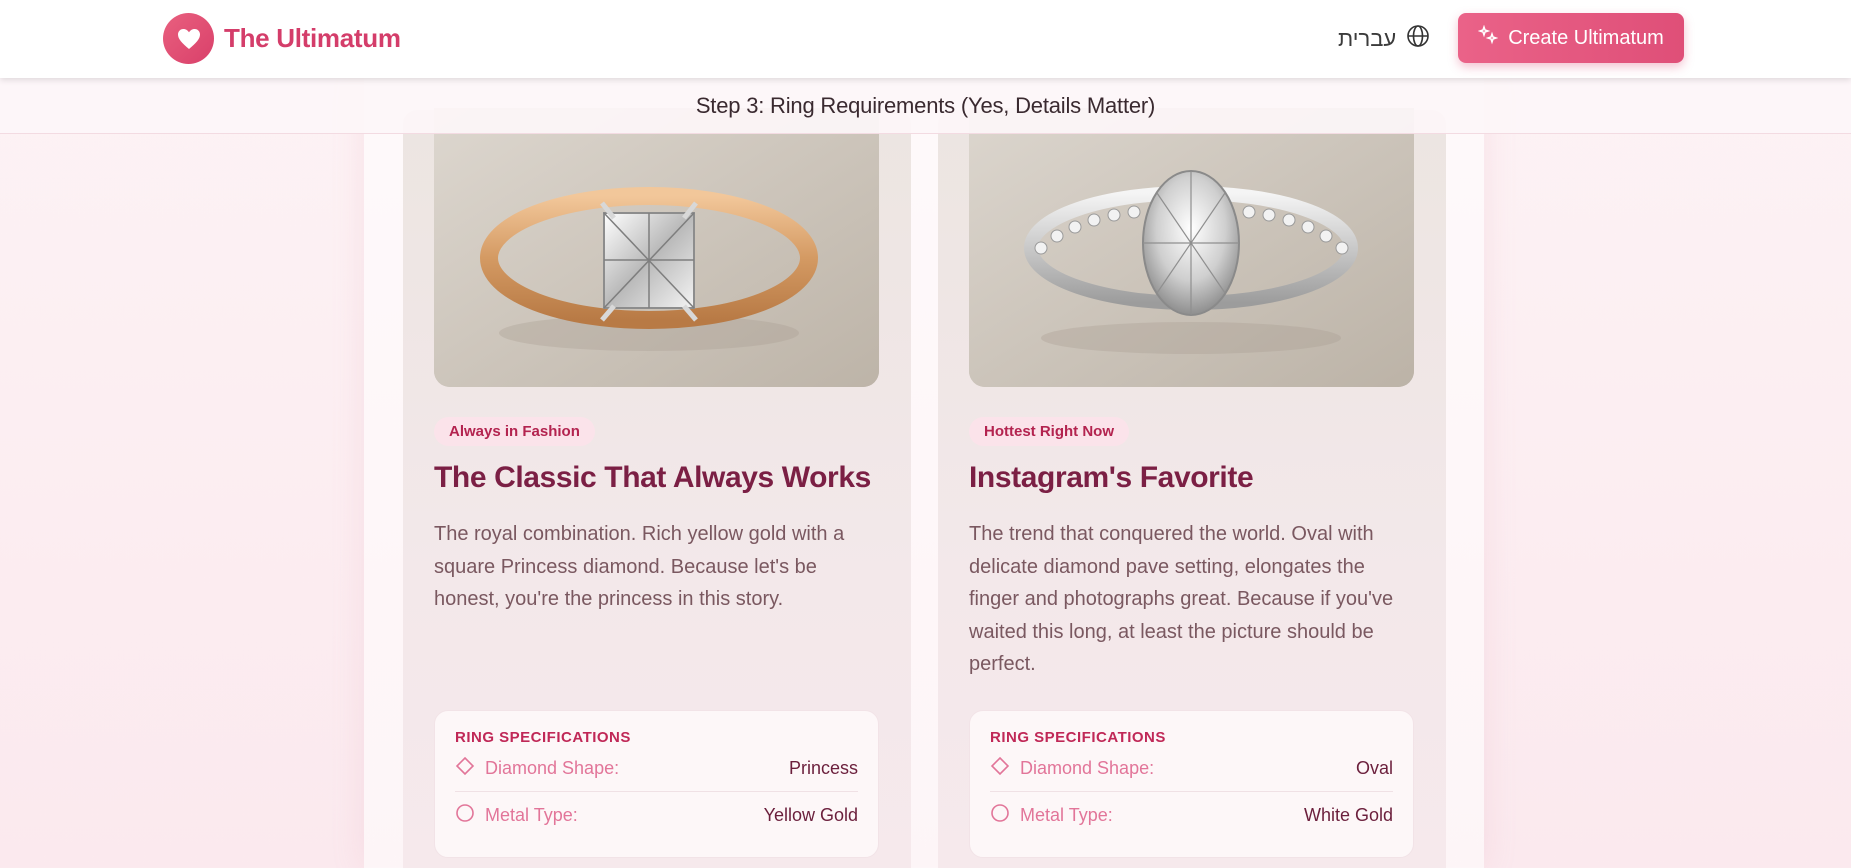 This screenshot has width=1851, height=868. What do you see at coordinates (188, 38) in the screenshot?
I see `heart-icon` at bounding box center [188, 38].